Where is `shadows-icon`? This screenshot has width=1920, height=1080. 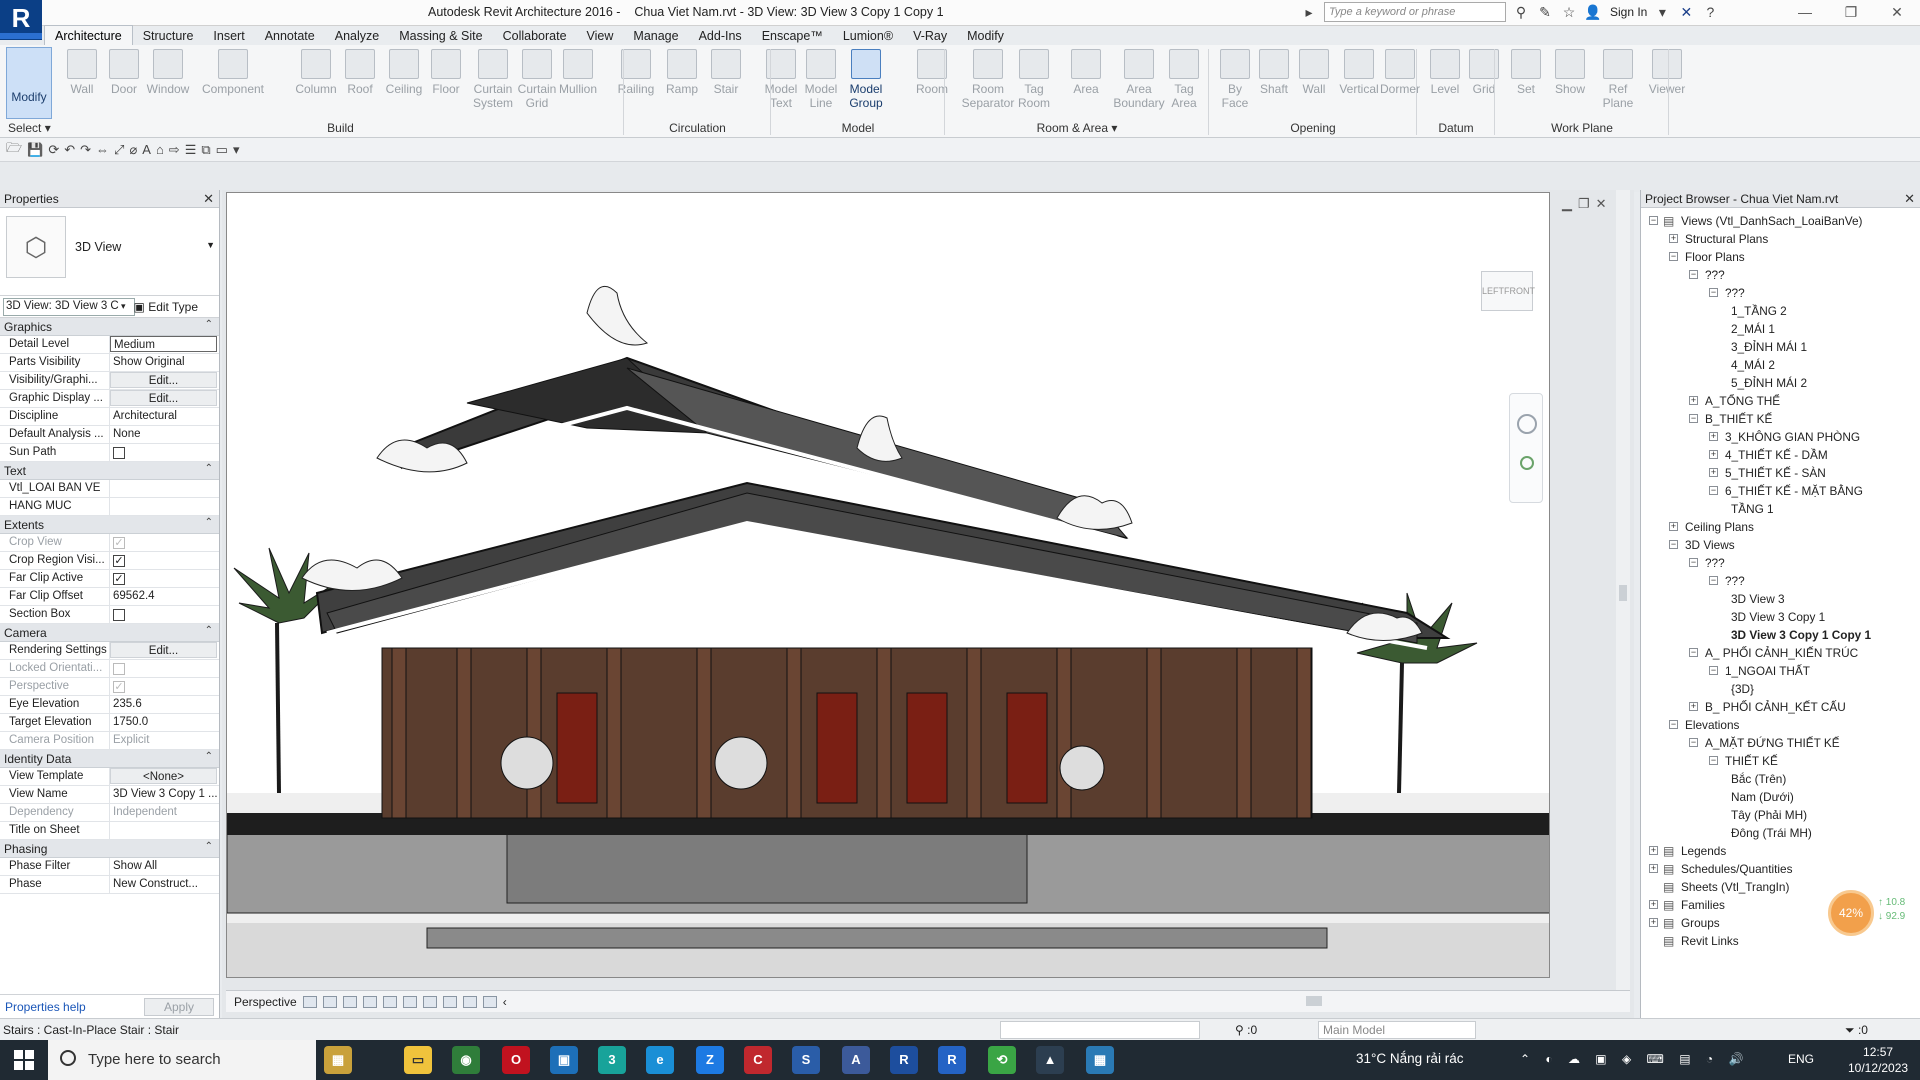
shadows-icon is located at coordinates (369, 1001).